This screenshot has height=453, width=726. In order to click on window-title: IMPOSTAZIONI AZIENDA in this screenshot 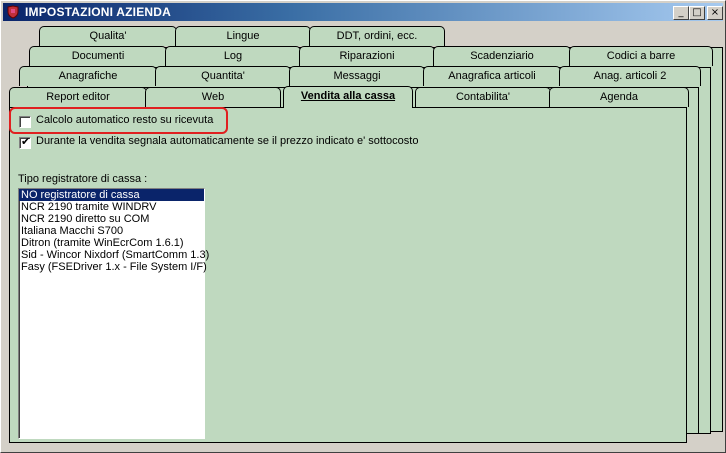, I will do `click(98, 12)`.